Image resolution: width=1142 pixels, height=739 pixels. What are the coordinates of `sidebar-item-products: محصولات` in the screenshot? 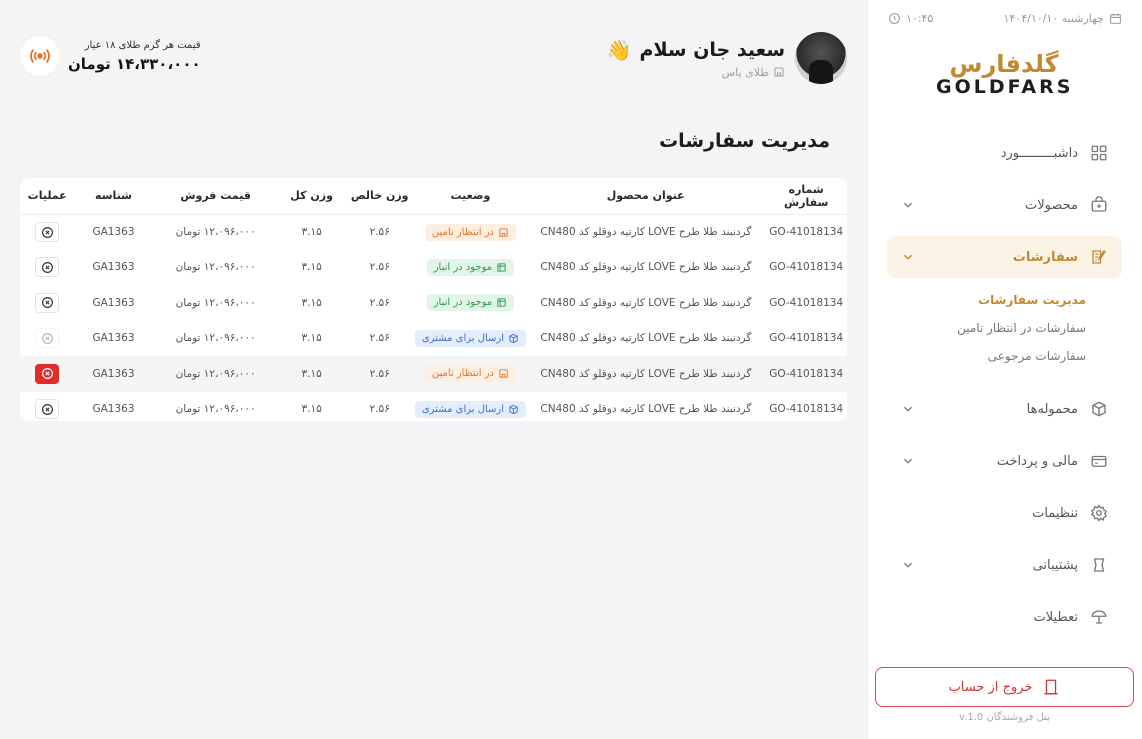 It's located at (1004, 205).